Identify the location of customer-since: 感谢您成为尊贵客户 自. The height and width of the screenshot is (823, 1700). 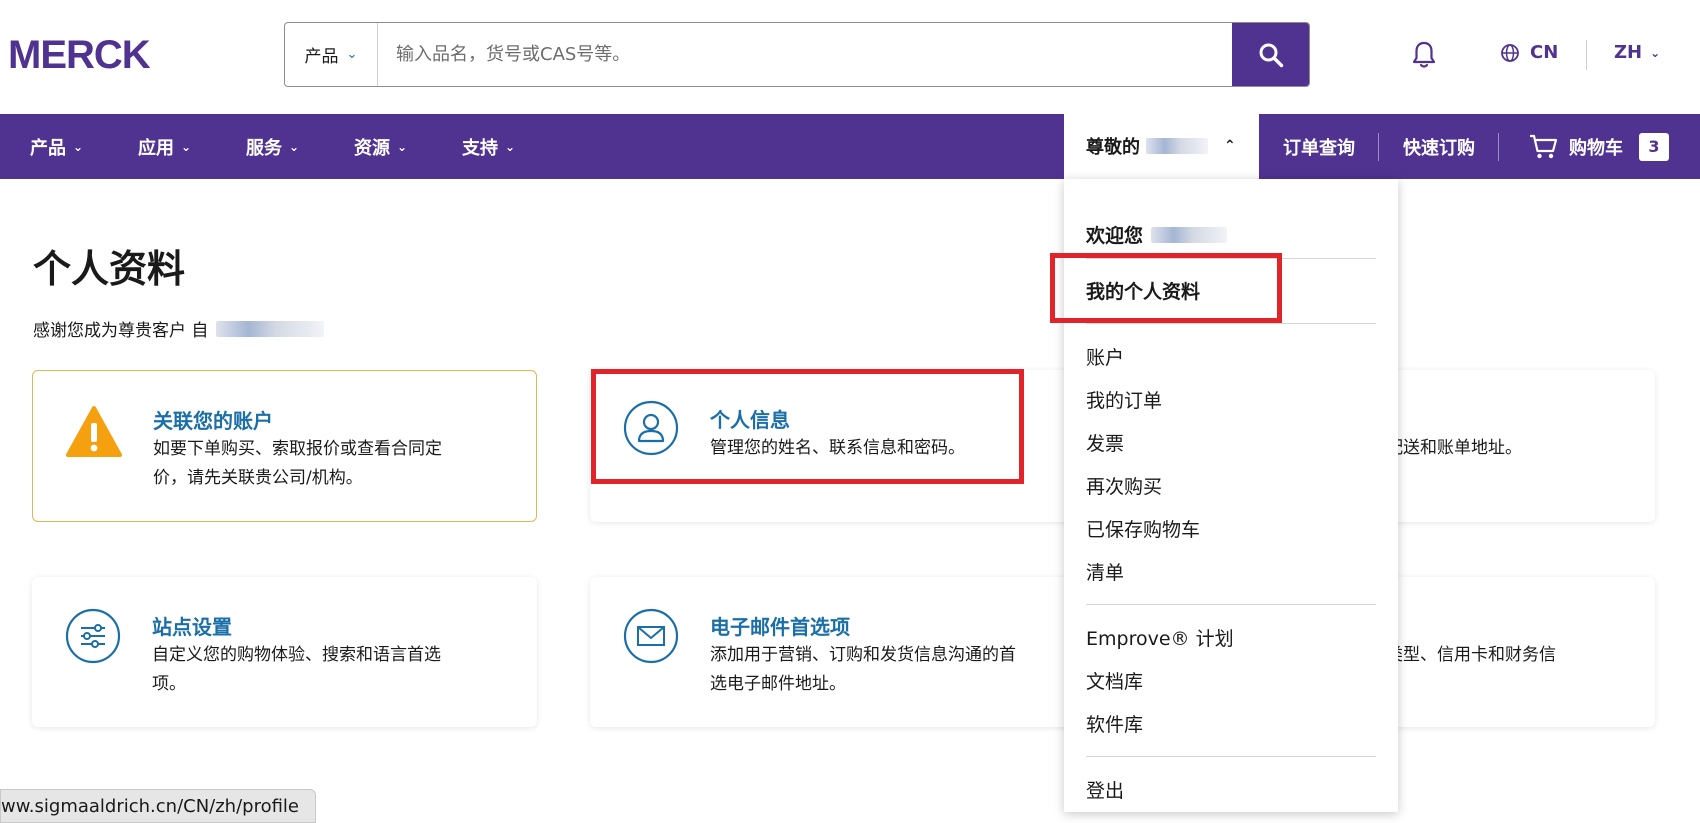
(179, 328).